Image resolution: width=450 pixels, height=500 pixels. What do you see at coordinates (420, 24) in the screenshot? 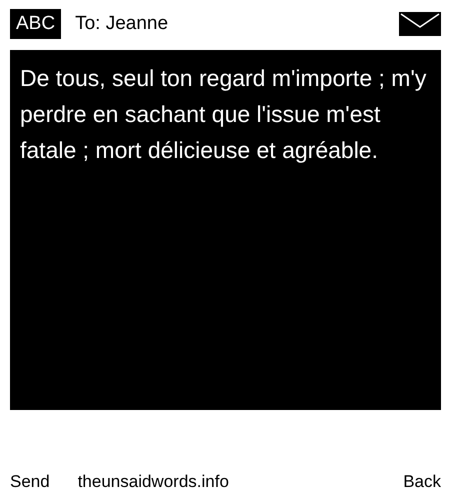
I see `envelope-icon` at bounding box center [420, 24].